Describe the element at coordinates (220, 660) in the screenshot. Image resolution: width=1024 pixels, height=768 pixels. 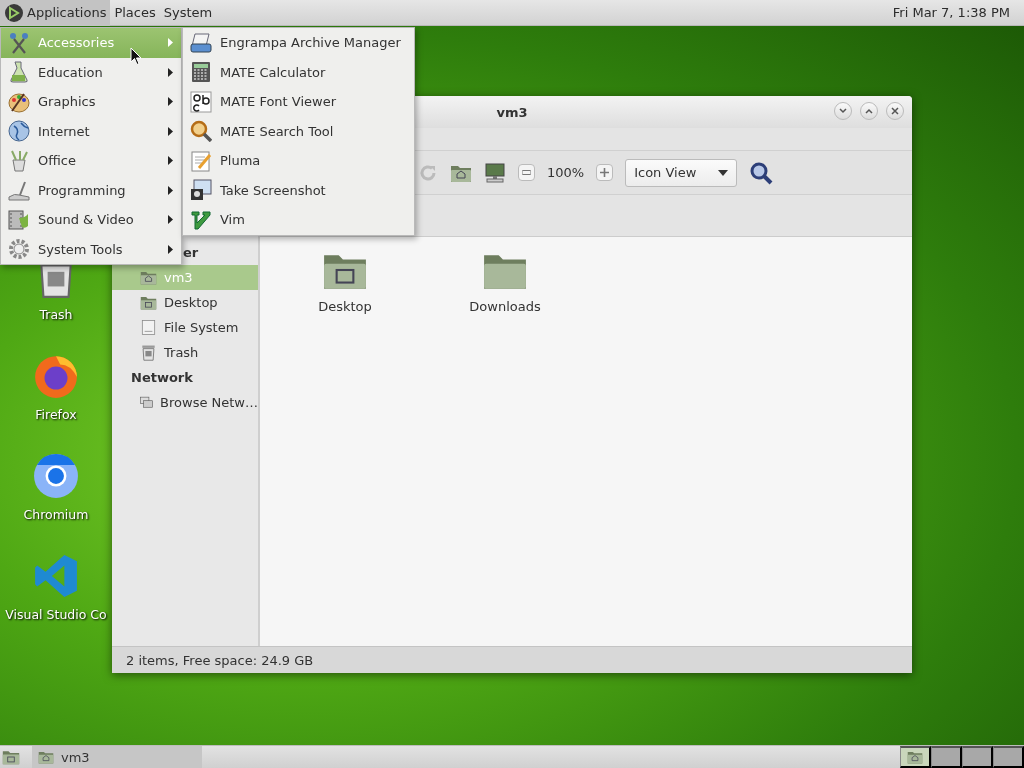
I see `status-text: 2 items, Free space: 24.9 GB` at that location.